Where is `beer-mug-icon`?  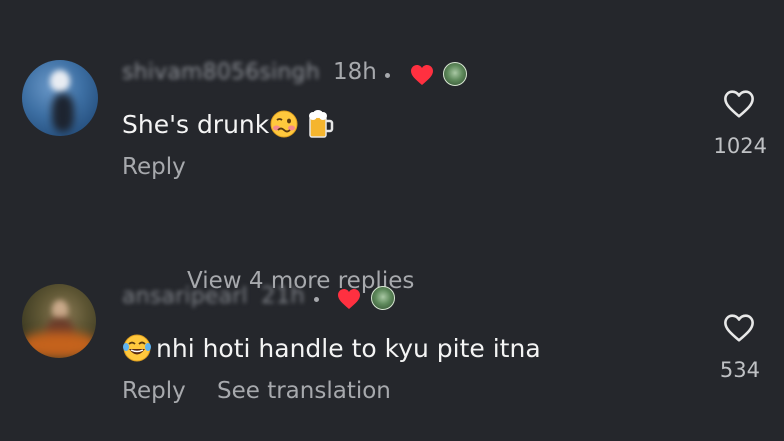
beer-mug-icon is located at coordinates (321, 124).